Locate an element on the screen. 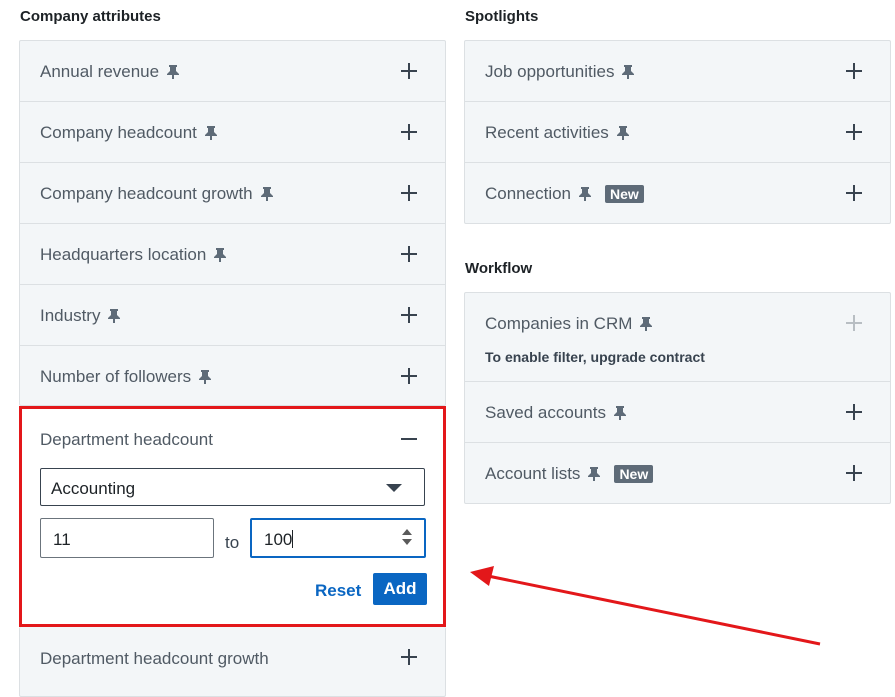  filter-row-connection: Connection New is located at coordinates (677, 193).